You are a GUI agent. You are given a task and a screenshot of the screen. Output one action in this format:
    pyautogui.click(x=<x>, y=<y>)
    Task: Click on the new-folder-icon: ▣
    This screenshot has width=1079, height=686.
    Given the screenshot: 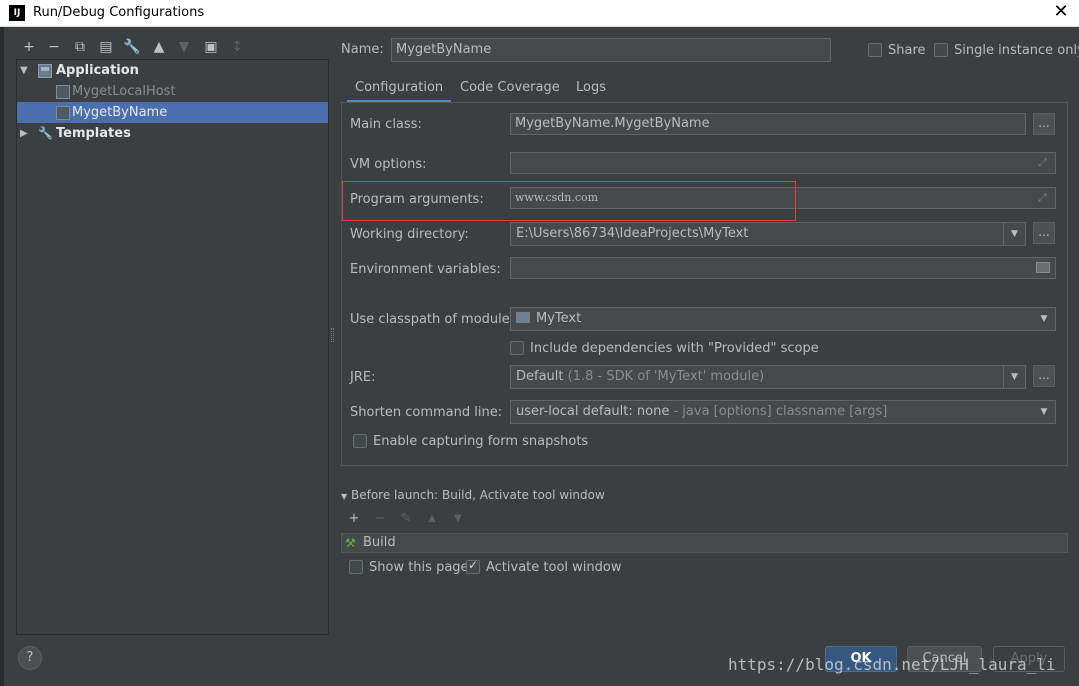 What is the action you would take?
    pyautogui.click(x=211, y=47)
    